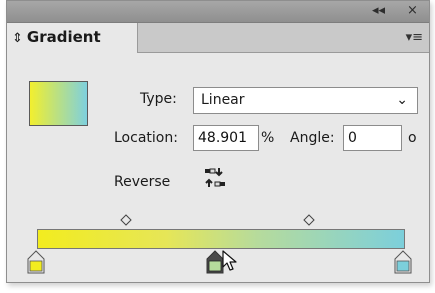 The height and width of the screenshot is (293, 435). What do you see at coordinates (215, 180) in the screenshot?
I see `reverse-gradient-icon` at bounding box center [215, 180].